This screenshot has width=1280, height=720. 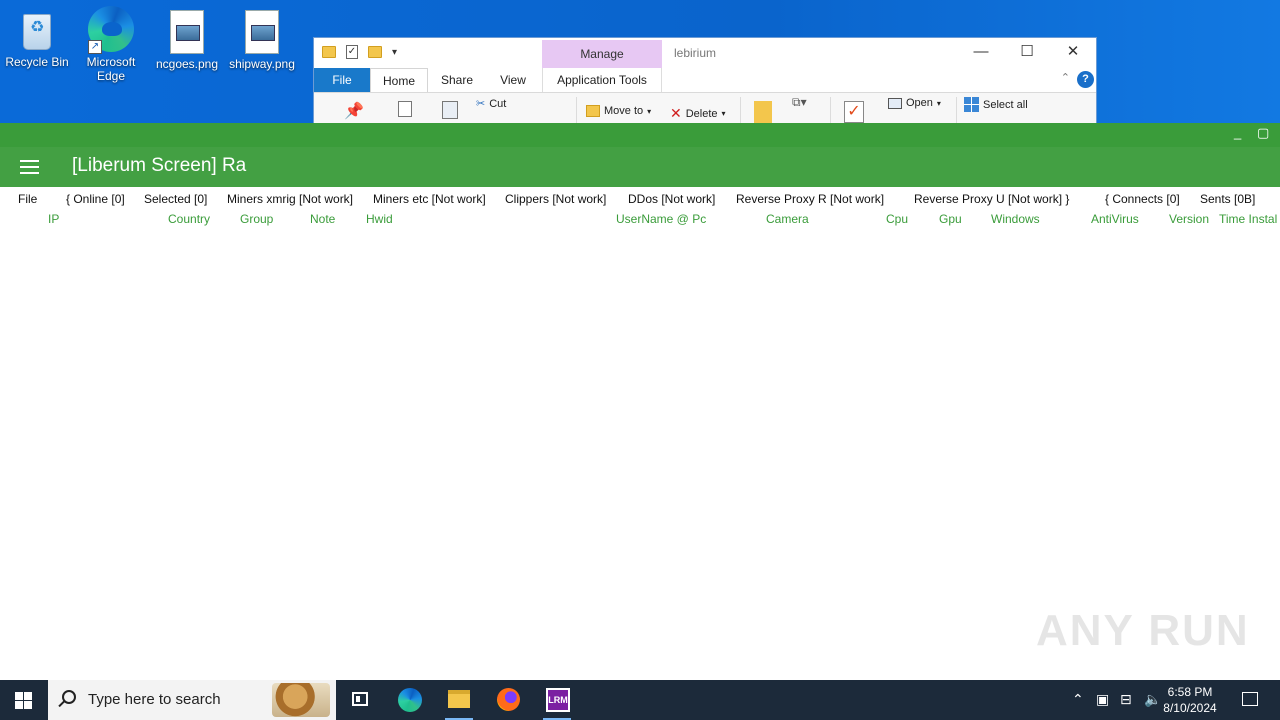 What do you see at coordinates (95, 199) in the screenshot?
I see `menu-online: { Online [0]` at bounding box center [95, 199].